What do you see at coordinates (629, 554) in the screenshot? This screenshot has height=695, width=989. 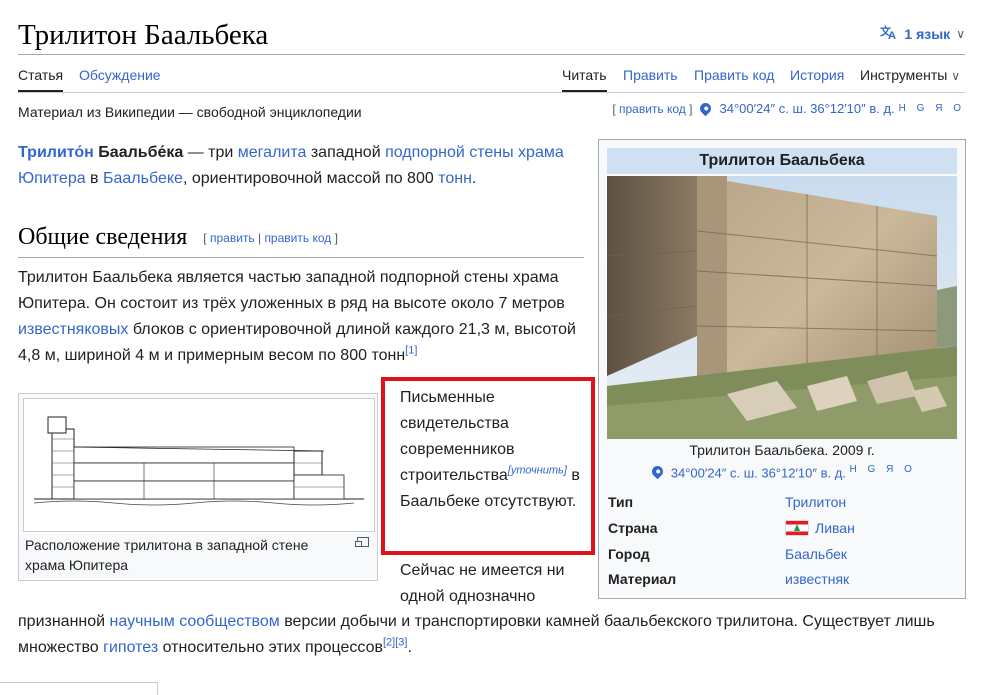 I see `row-label: Город` at bounding box center [629, 554].